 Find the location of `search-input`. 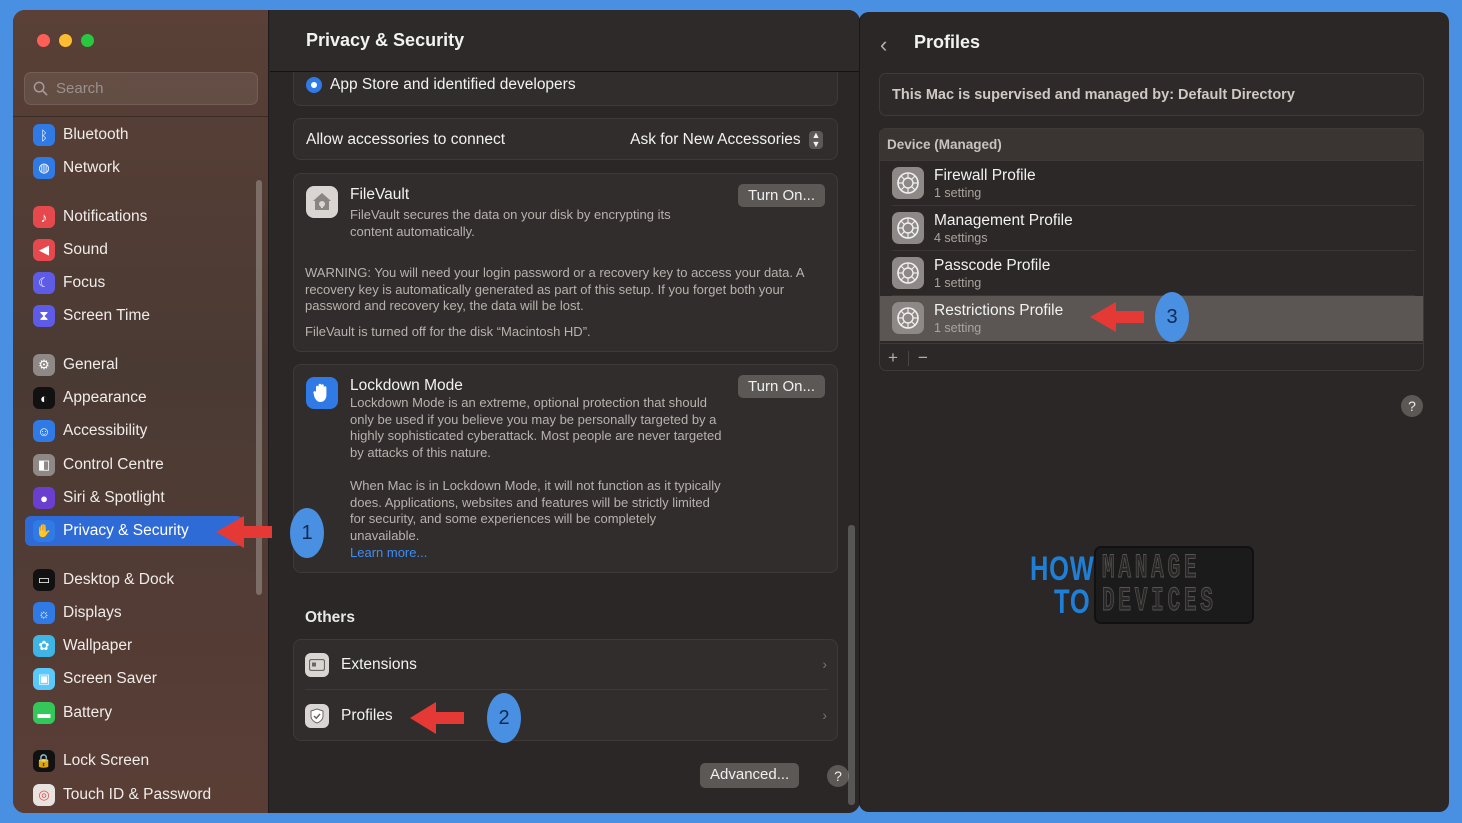

search-input is located at coordinates (151, 88).